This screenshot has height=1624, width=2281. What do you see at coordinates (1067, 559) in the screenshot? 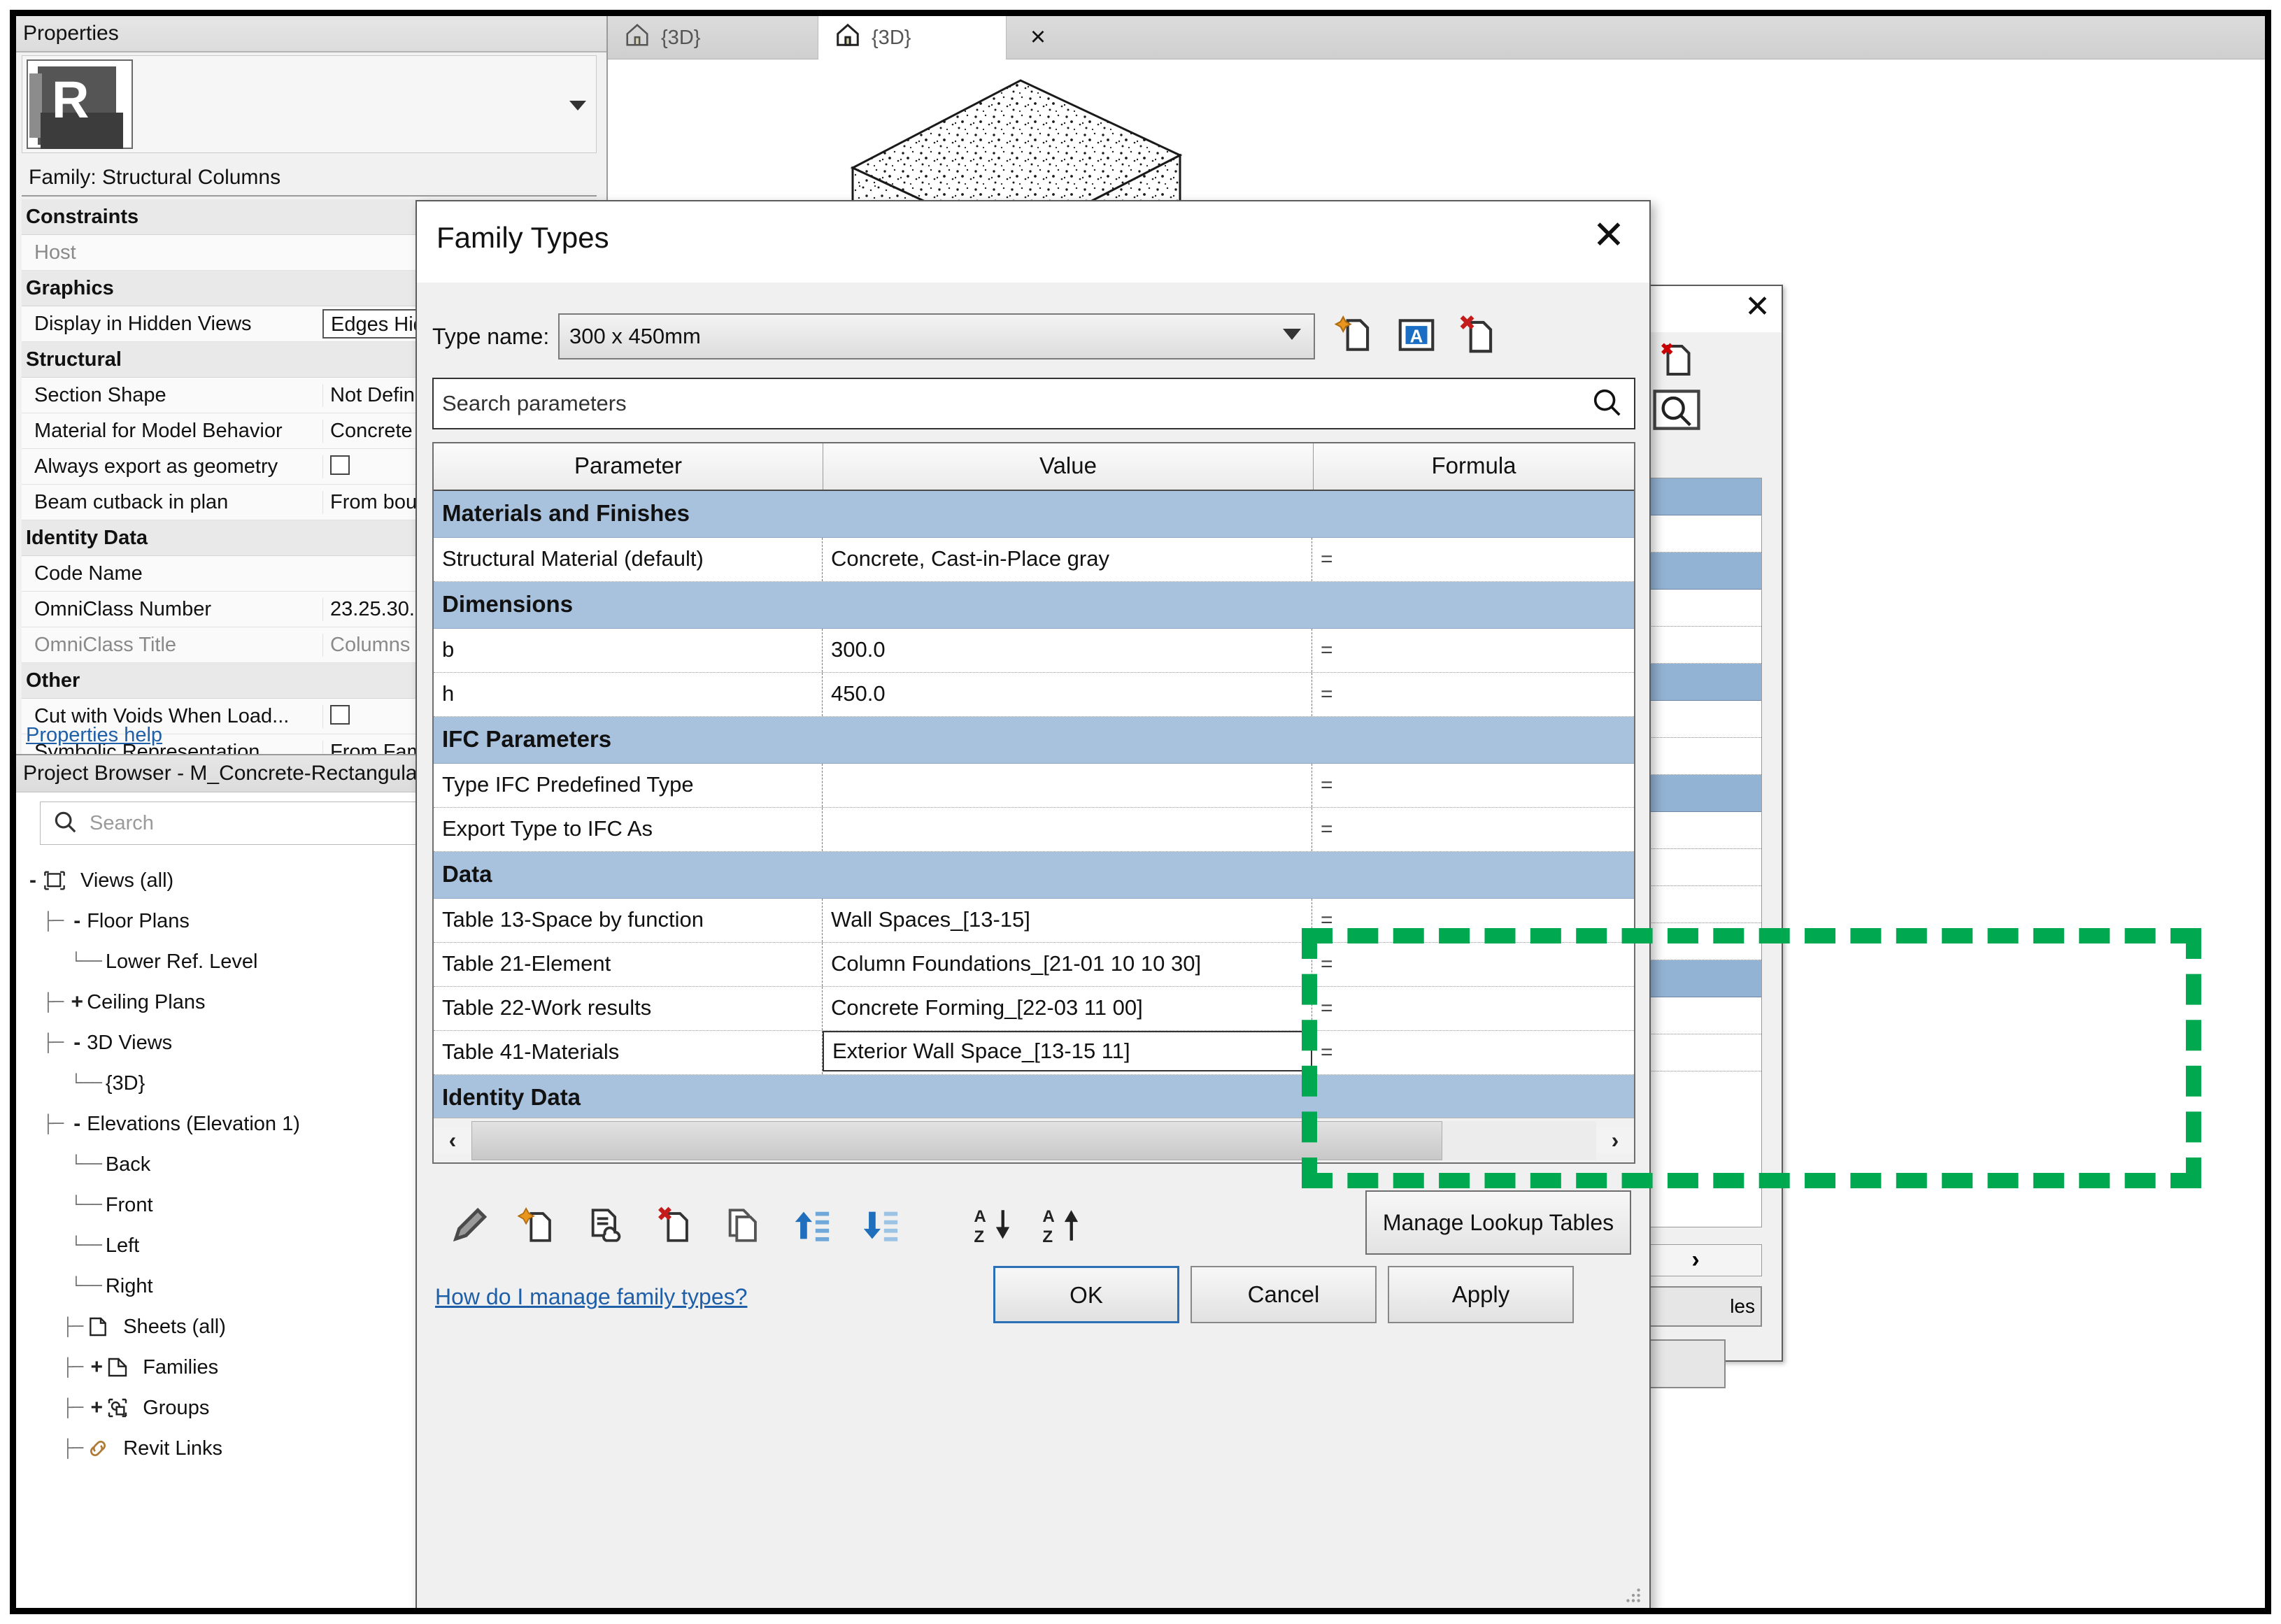
I see `parameter-value: Concrete, Cast-in-Place gray` at bounding box center [1067, 559].